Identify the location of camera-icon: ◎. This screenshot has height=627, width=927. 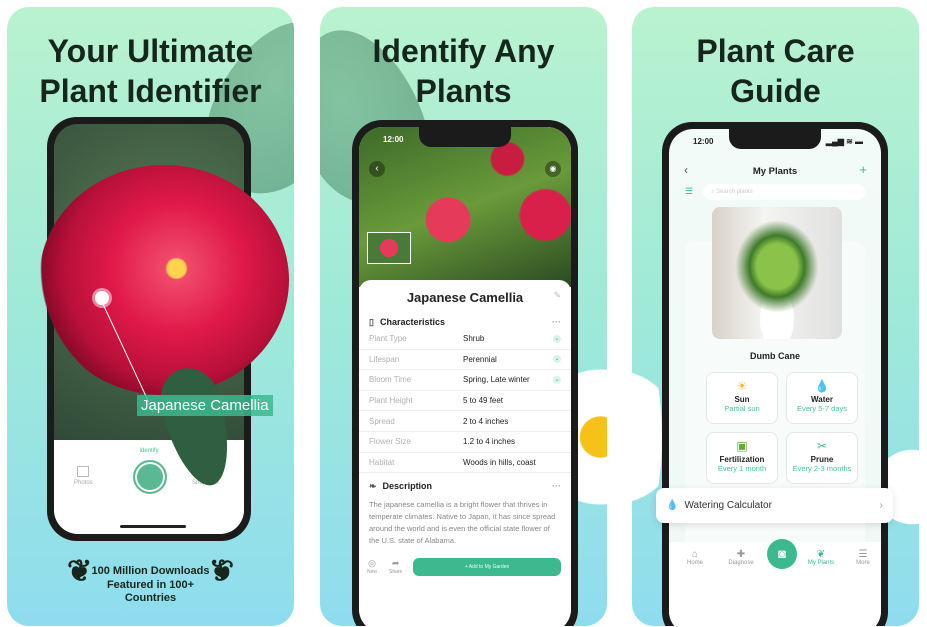
(372, 563).